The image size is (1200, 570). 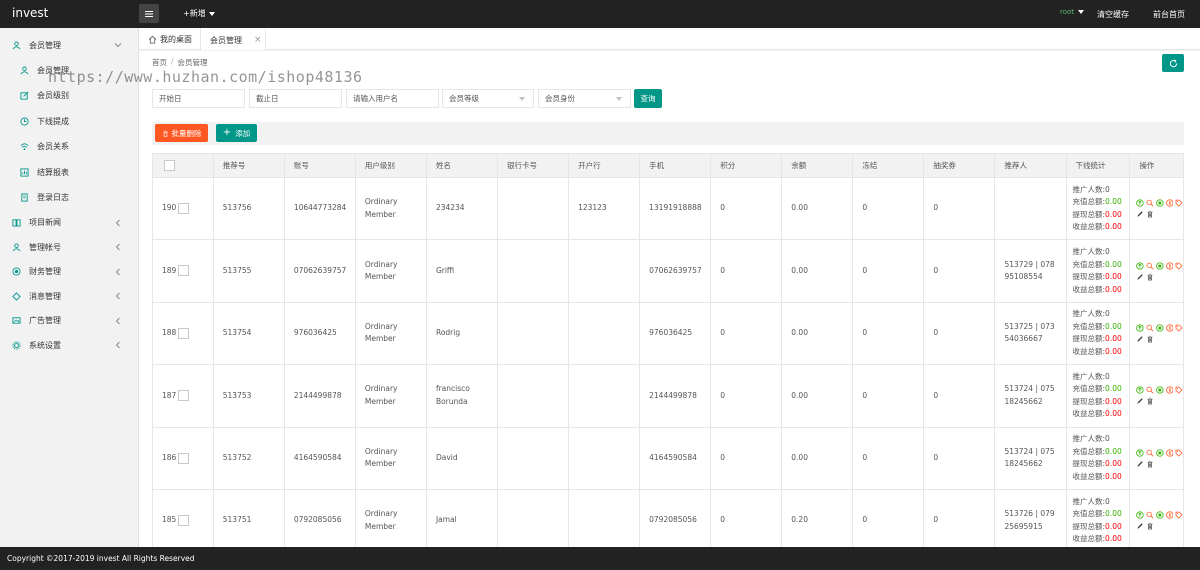 I want to click on menu-toggle-button, so click(x=149, y=13).